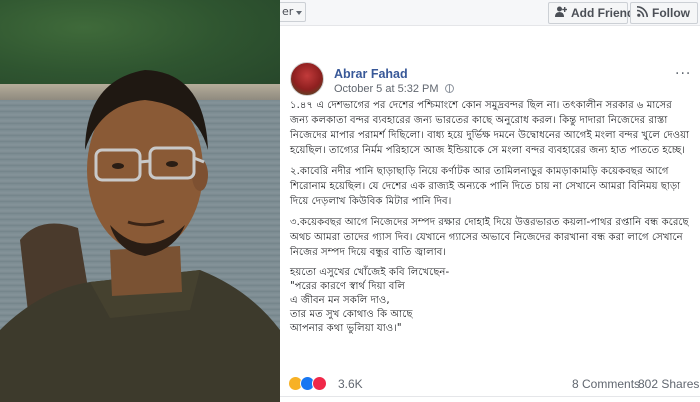 The image size is (700, 402). I want to click on chevron-down-icon, so click(299, 13).